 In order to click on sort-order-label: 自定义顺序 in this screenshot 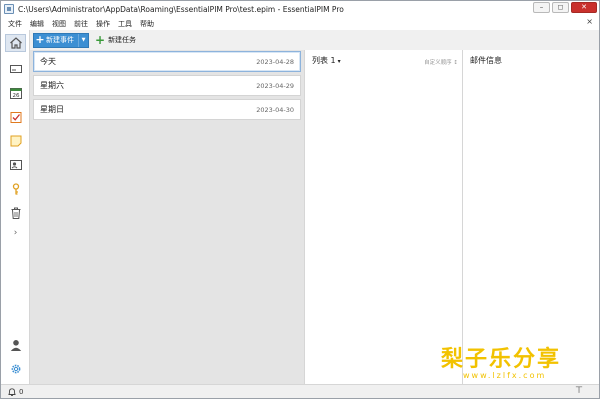, I will do `click(438, 63)`.